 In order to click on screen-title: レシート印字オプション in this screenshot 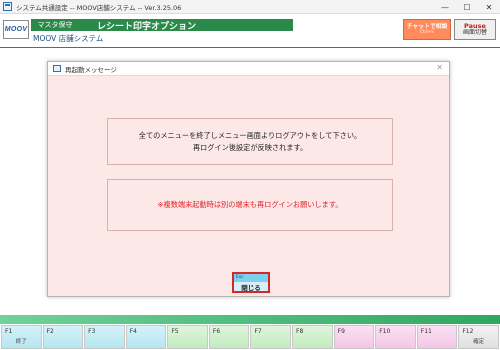, I will do `click(186, 25)`.